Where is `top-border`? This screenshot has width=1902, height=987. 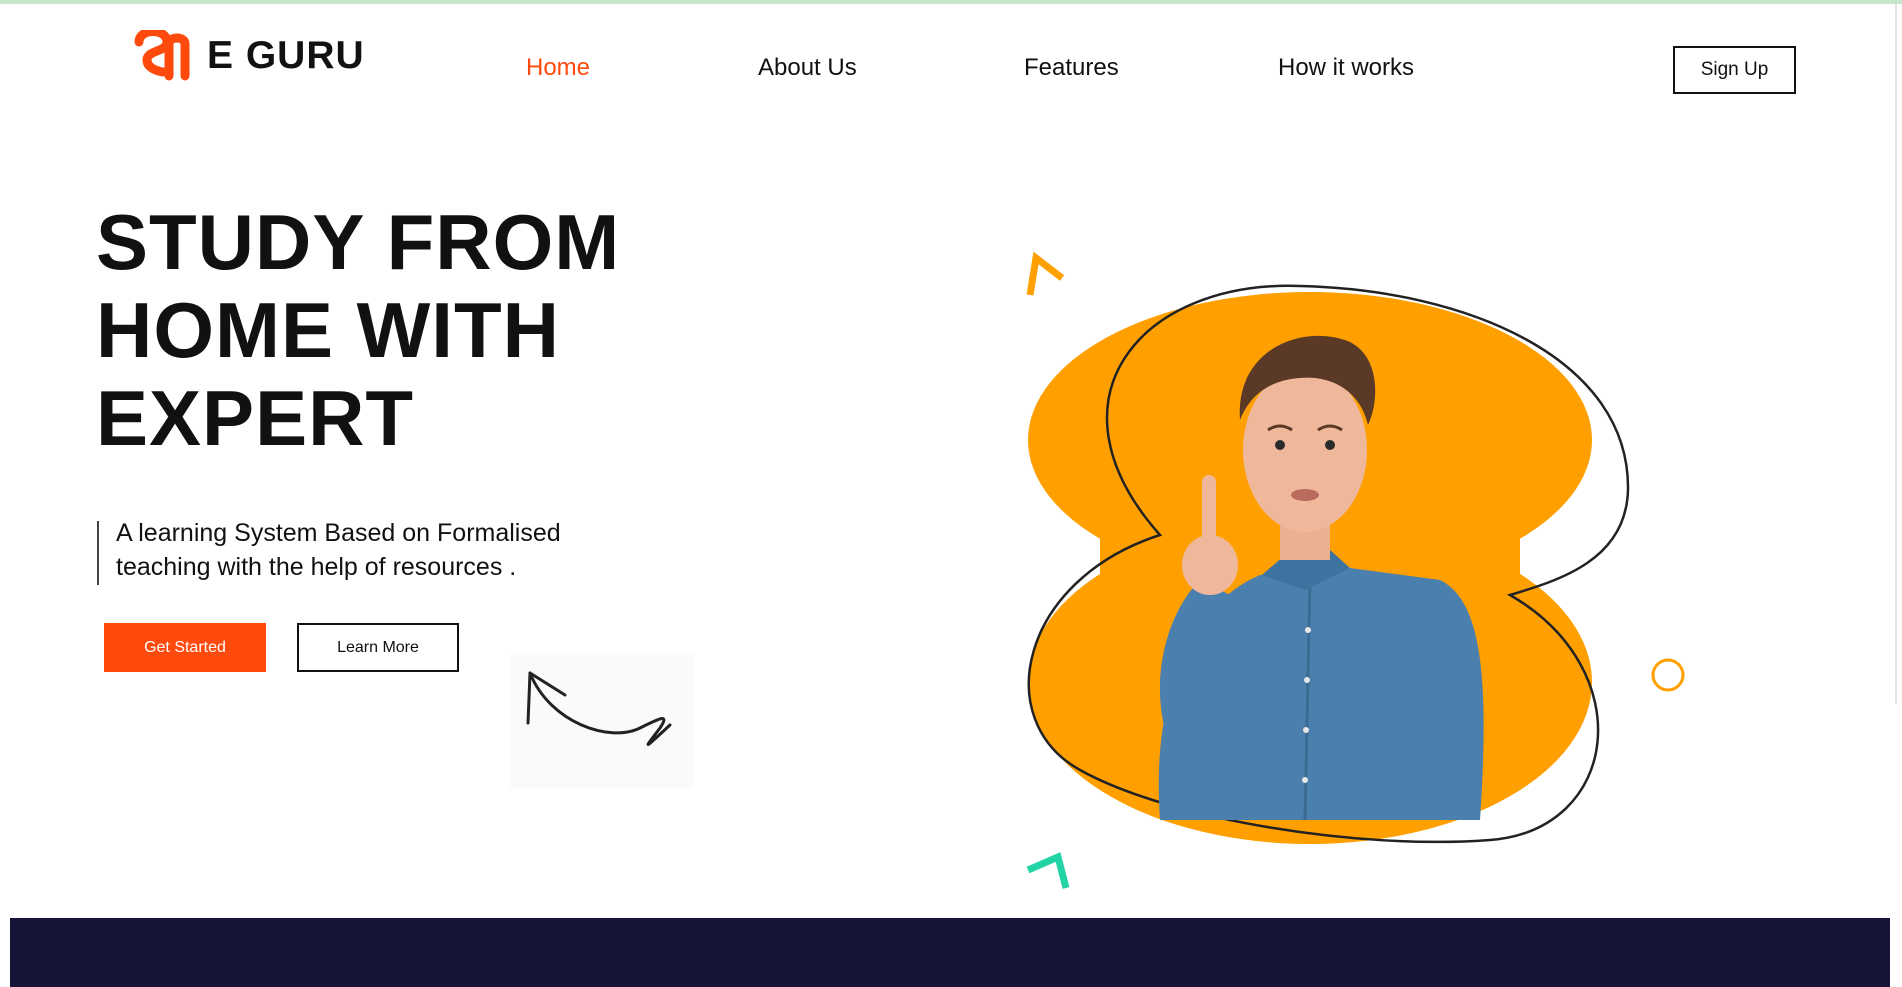
top-border is located at coordinates (951, 2).